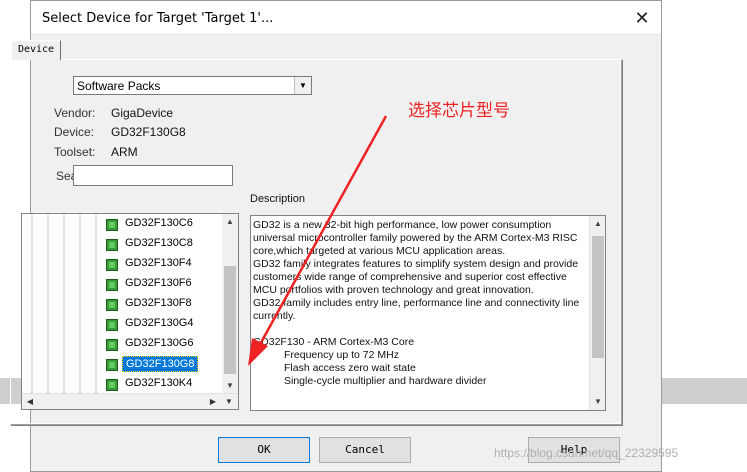 Image resolution: width=747 pixels, height=472 pixels. I want to click on annotation-text: 选择芯片型号, so click(459, 111).